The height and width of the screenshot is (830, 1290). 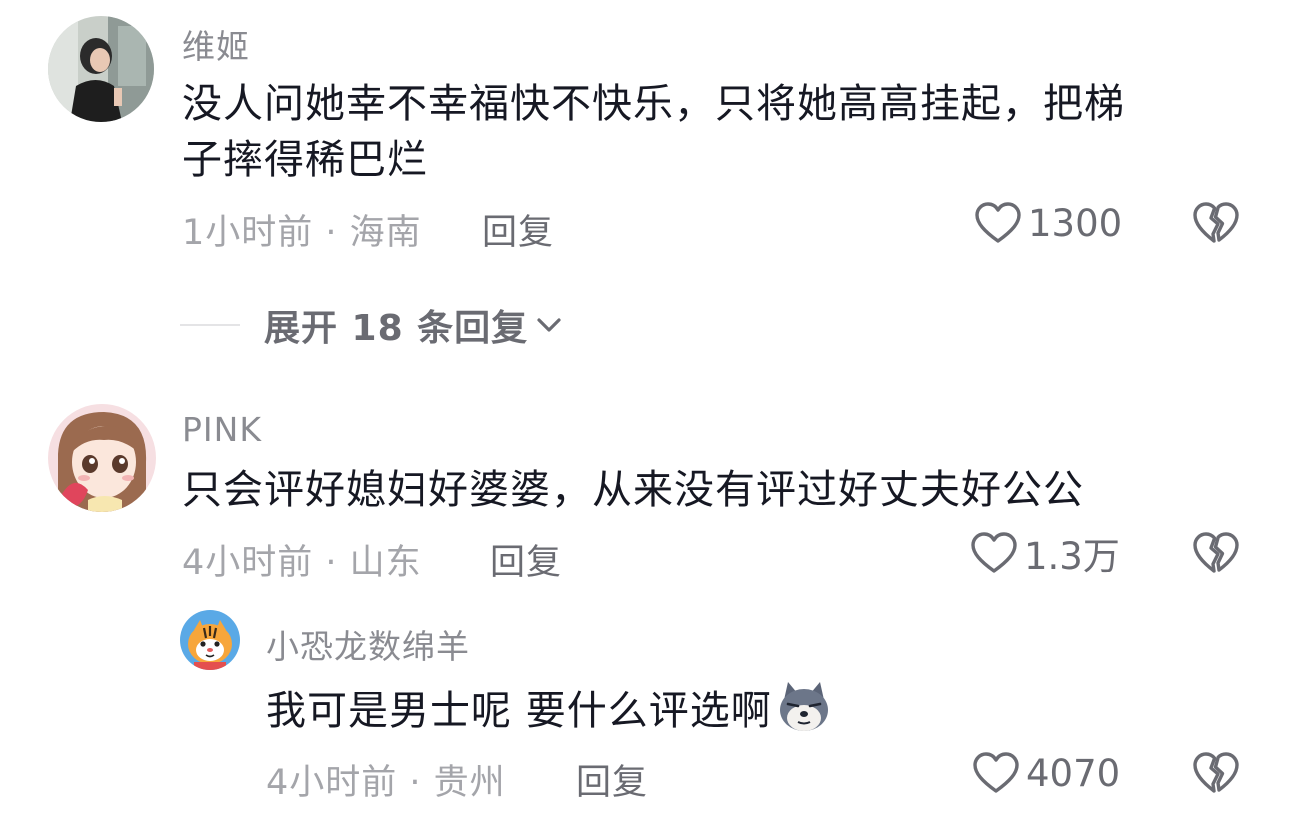 What do you see at coordinates (210, 325) in the screenshot?
I see `divider-line` at bounding box center [210, 325].